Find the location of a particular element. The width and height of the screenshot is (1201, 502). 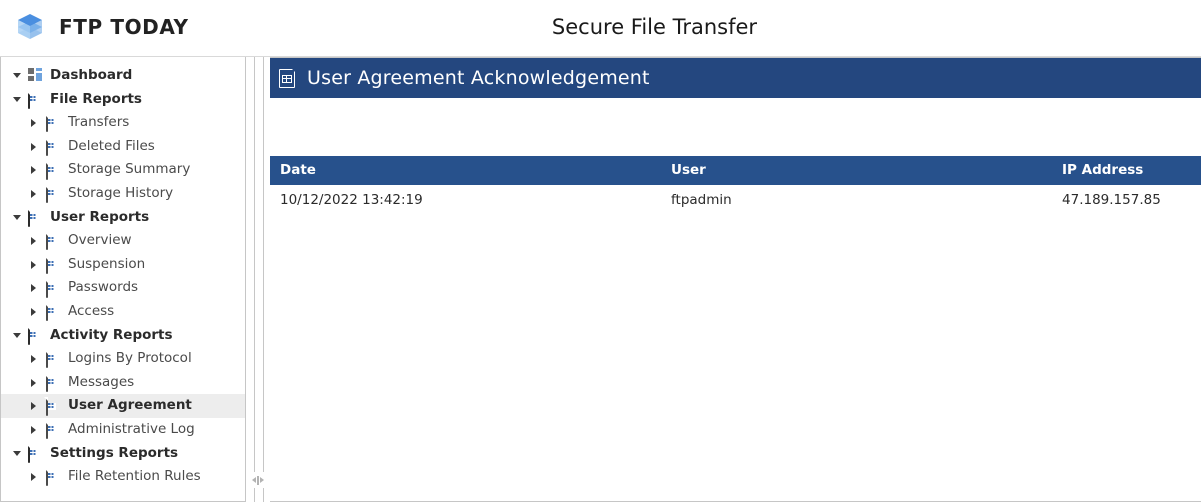

sidebar-item-deleted-files: Deleted Files is located at coordinates (123, 147).